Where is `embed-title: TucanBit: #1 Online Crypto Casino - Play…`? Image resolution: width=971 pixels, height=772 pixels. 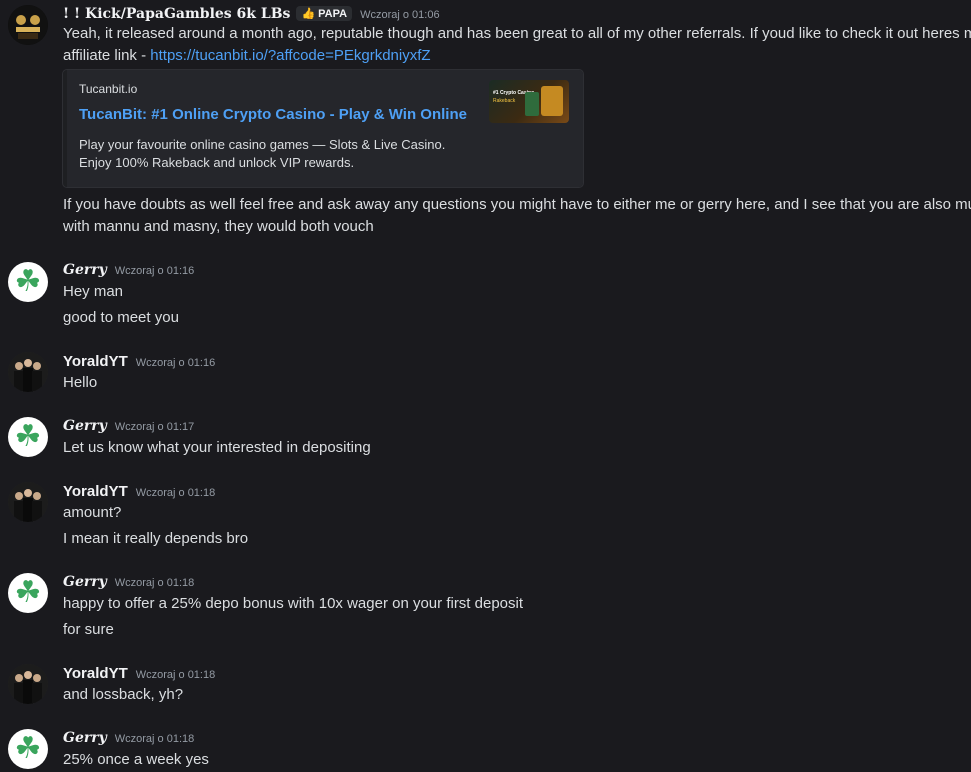 embed-title: TucanBit: #1 Online Crypto Casino - Play… is located at coordinates (273, 114).